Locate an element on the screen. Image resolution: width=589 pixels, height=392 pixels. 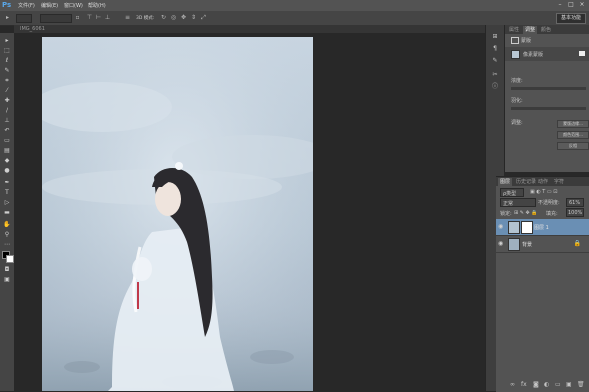
align-middle-icon: ⊢ is located at coordinates (98, 17).